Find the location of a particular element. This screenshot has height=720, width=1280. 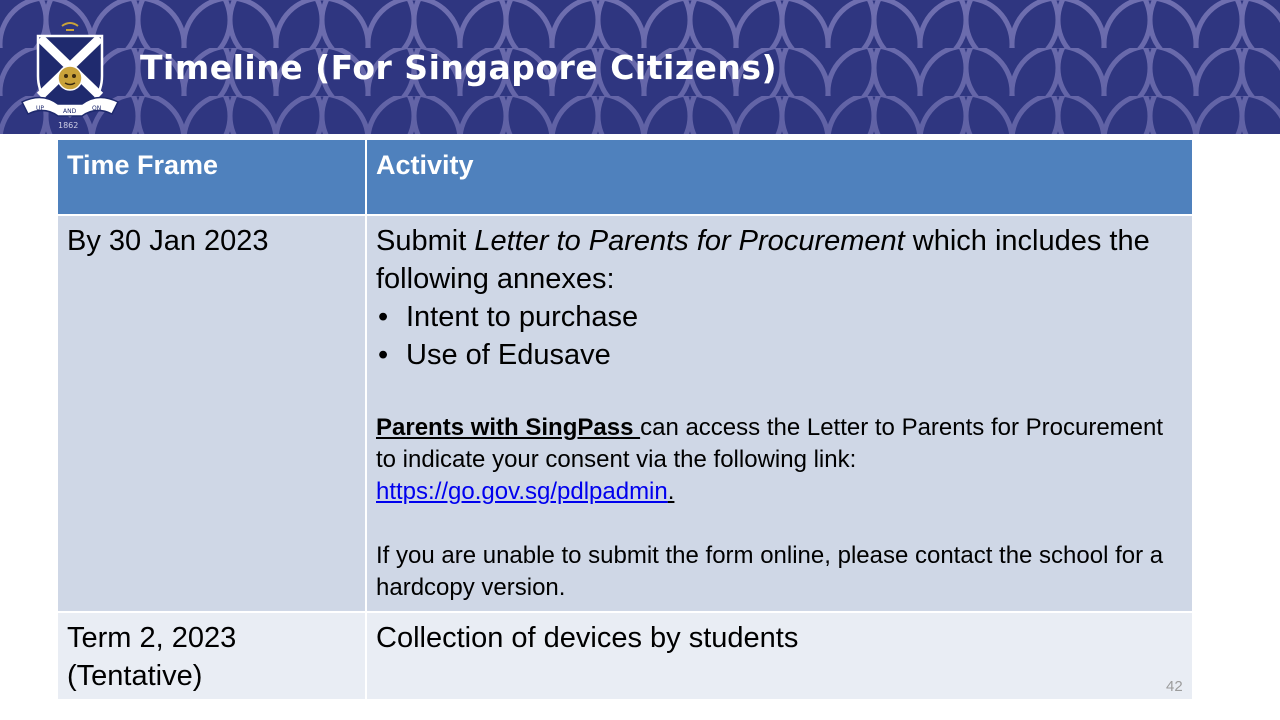

crest-year: 1862 is located at coordinates (68, 125).